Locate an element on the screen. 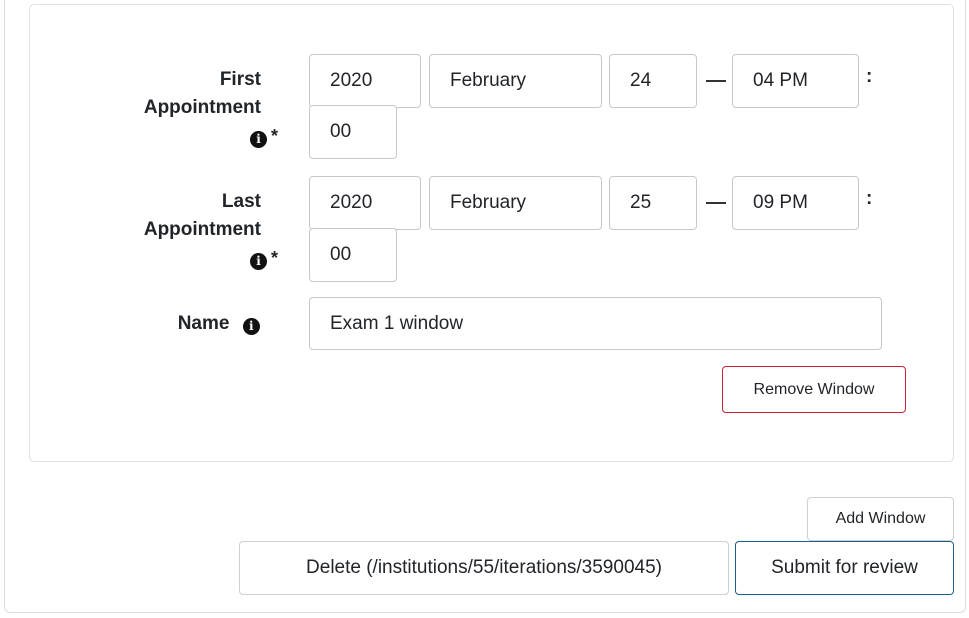 This screenshot has width=969, height=618. first-appointment-label-icons: i * is located at coordinates (189, 136).